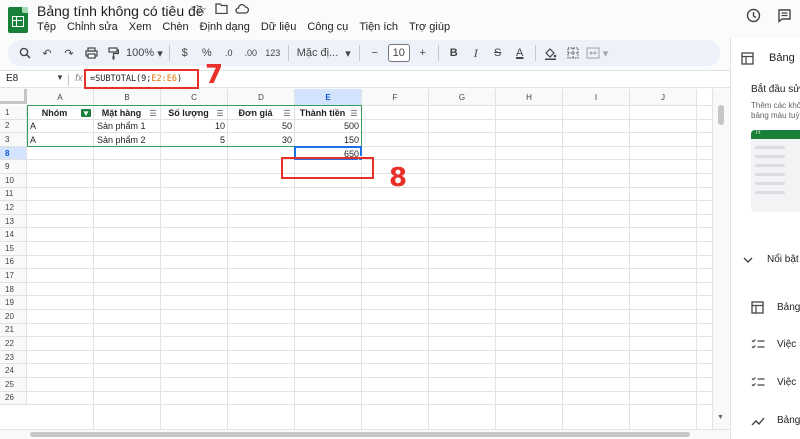 The height and width of the screenshot is (439, 800). I want to click on row-header-21: 21, so click(13, 330).